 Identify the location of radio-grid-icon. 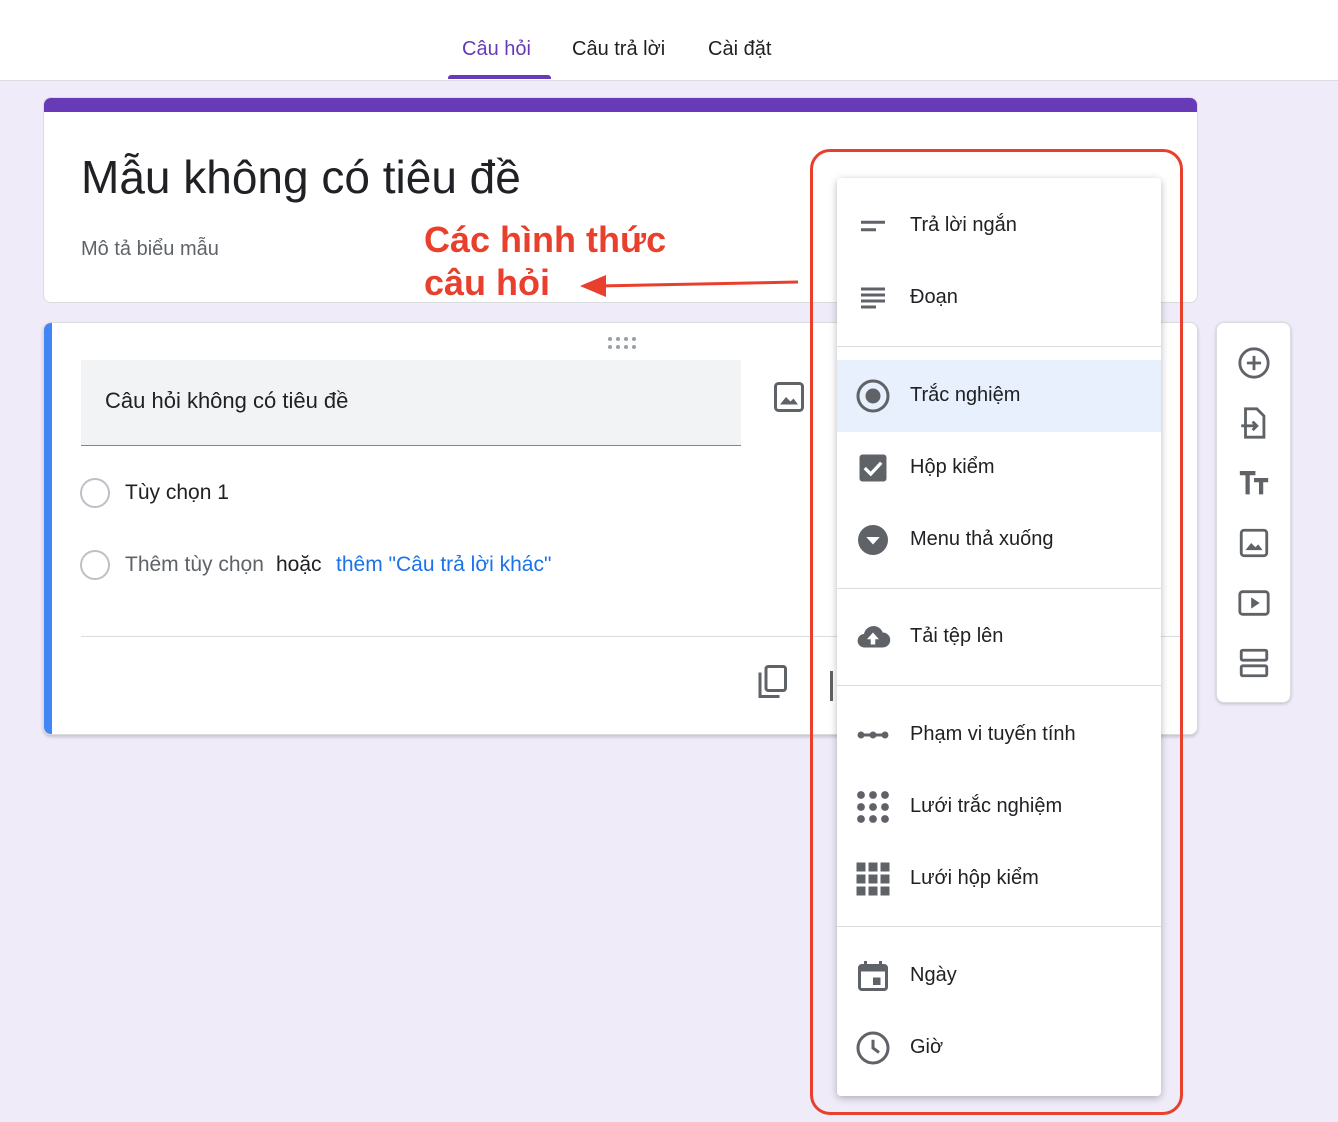
(873, 807).